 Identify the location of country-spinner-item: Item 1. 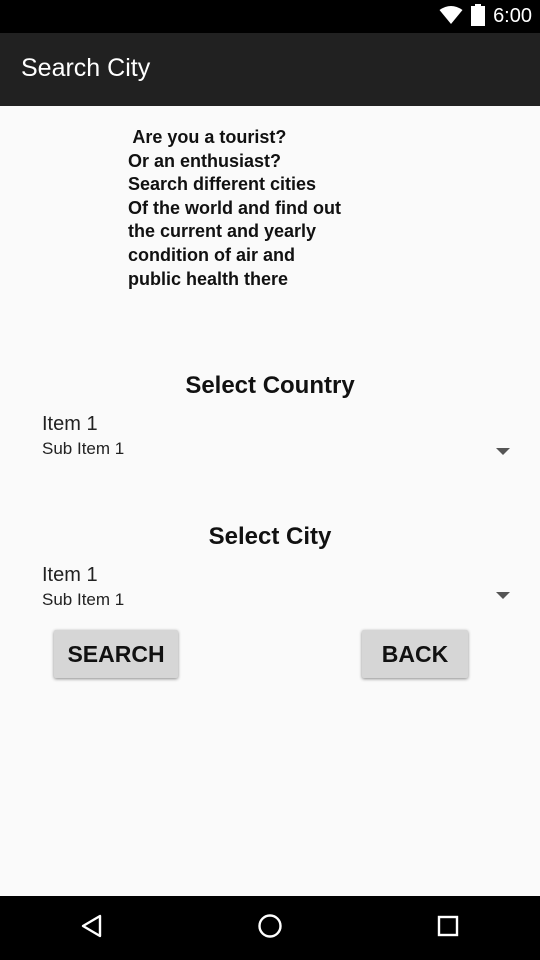
(70, 424).